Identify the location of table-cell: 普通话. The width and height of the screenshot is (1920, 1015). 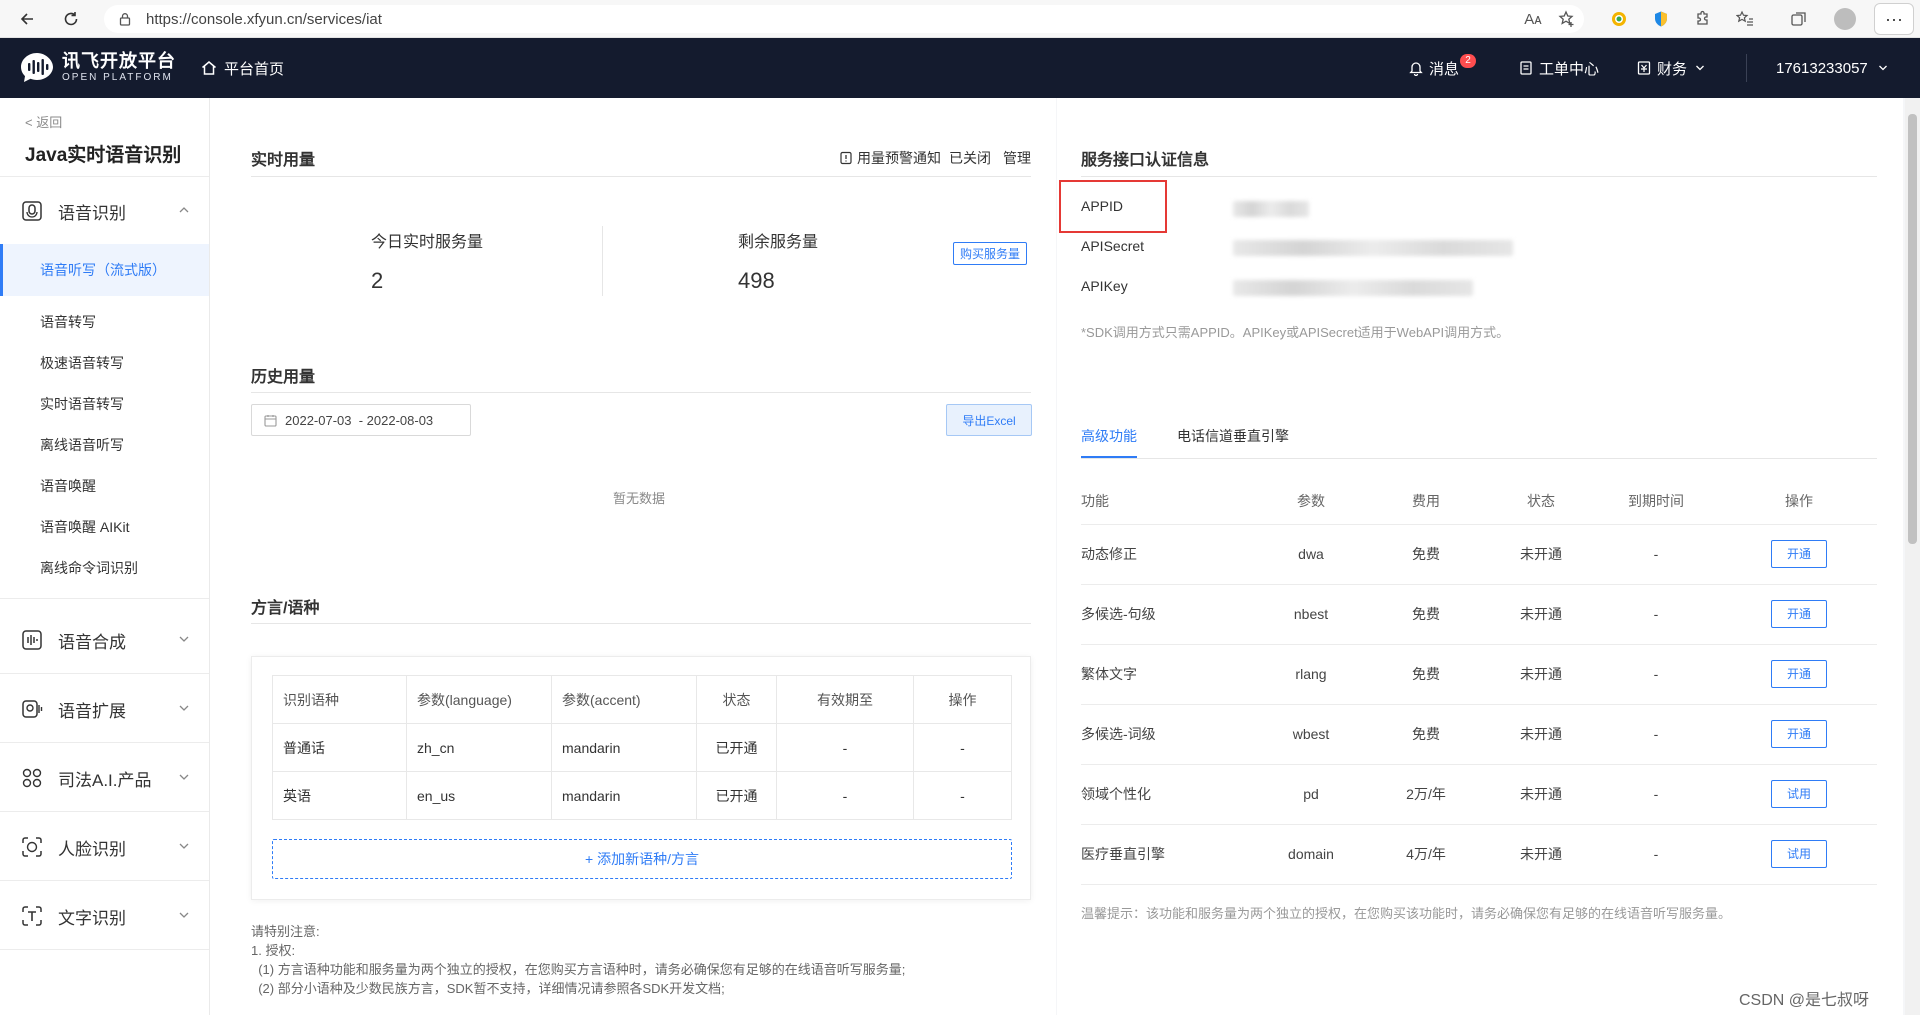
(339, 747).